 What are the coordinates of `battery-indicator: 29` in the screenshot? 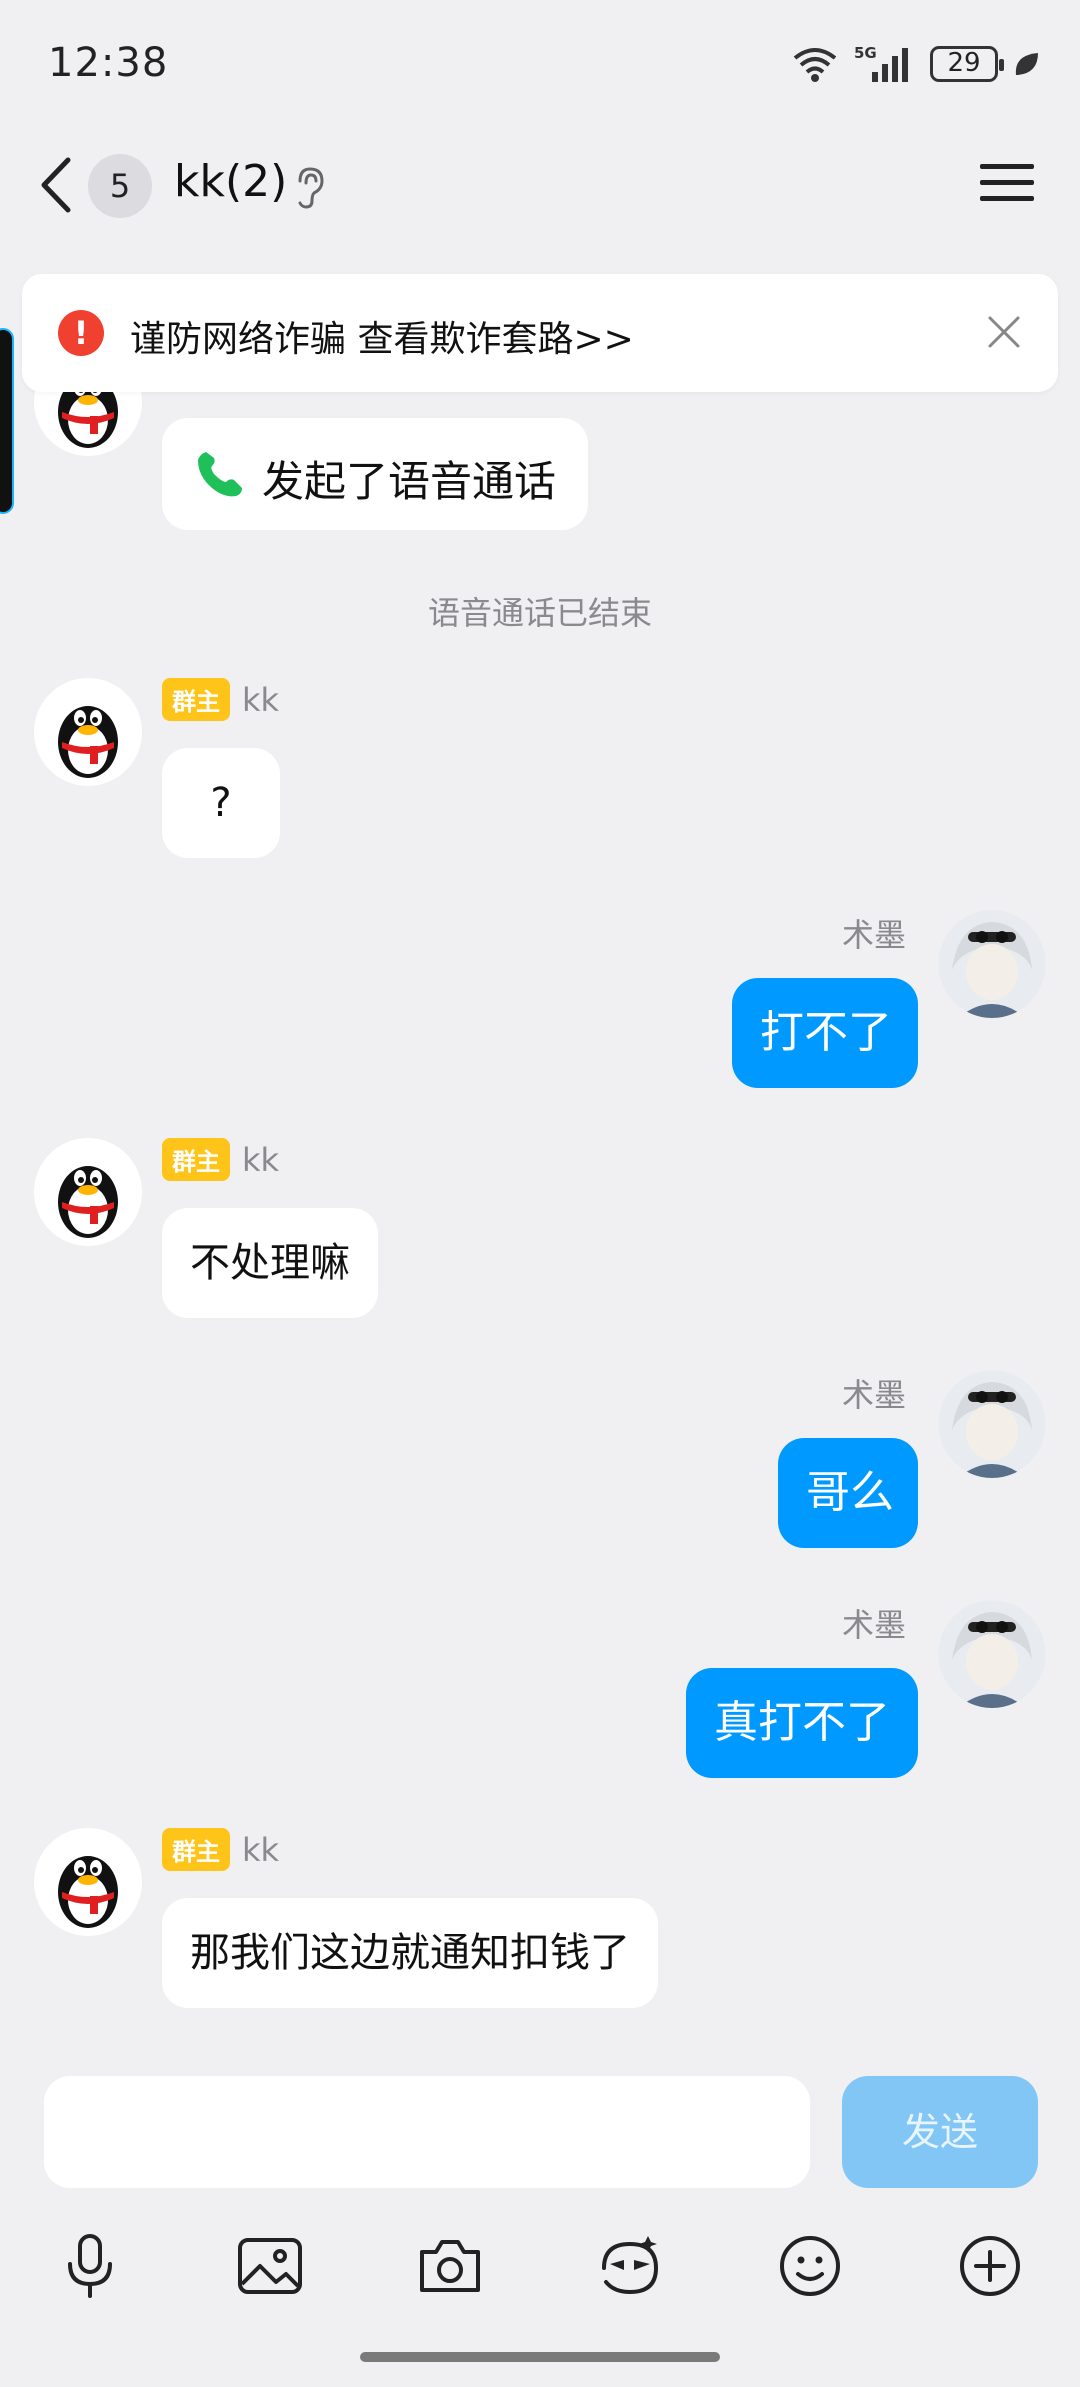 It's located at (967, 64).